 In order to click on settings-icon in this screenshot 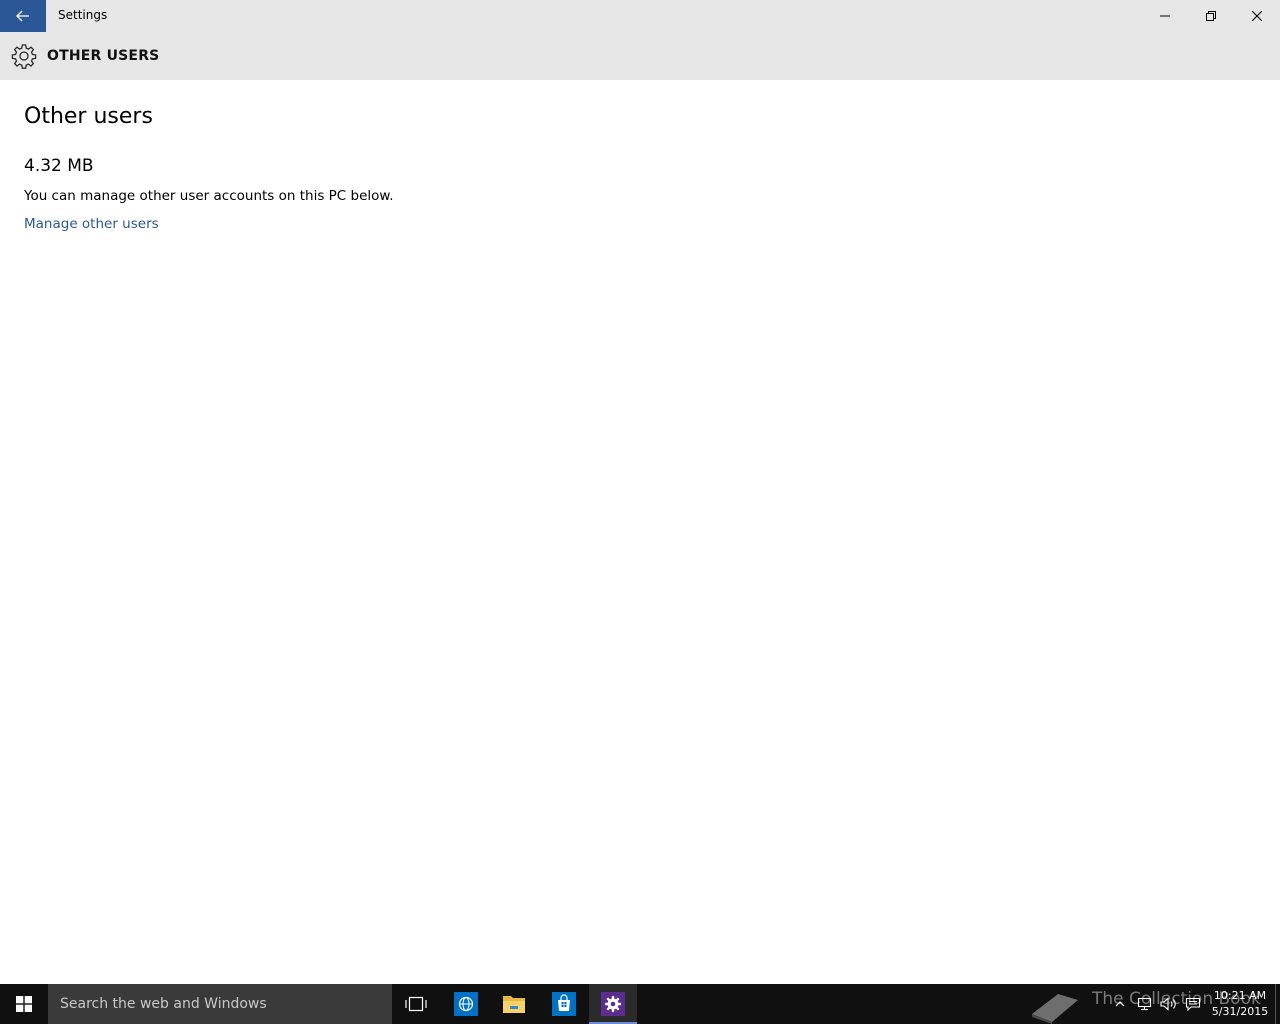, I will do `click(613, 1004)`.